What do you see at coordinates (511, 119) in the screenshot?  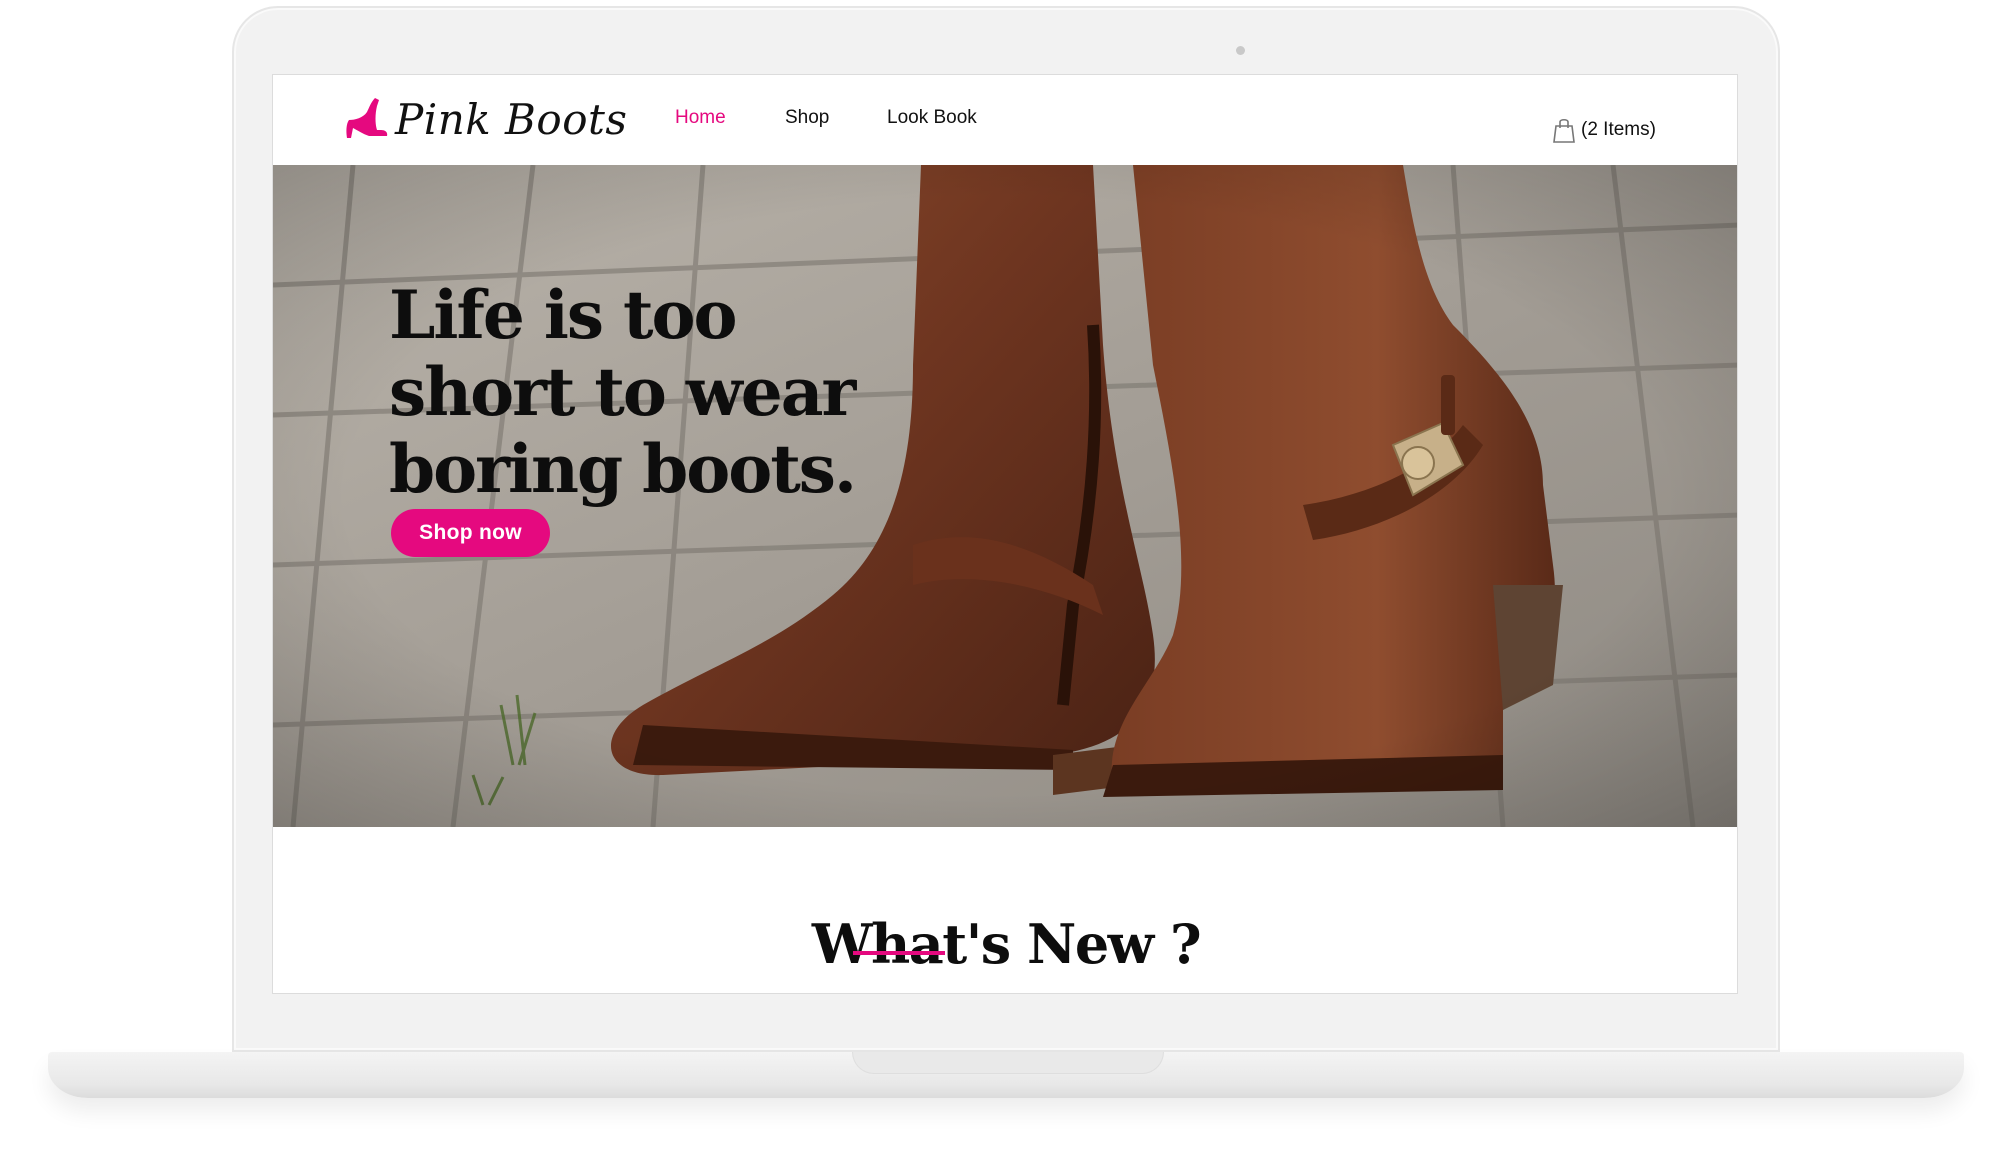 I see `brand-name: Pink Boots` at bounding box center [511, 119].